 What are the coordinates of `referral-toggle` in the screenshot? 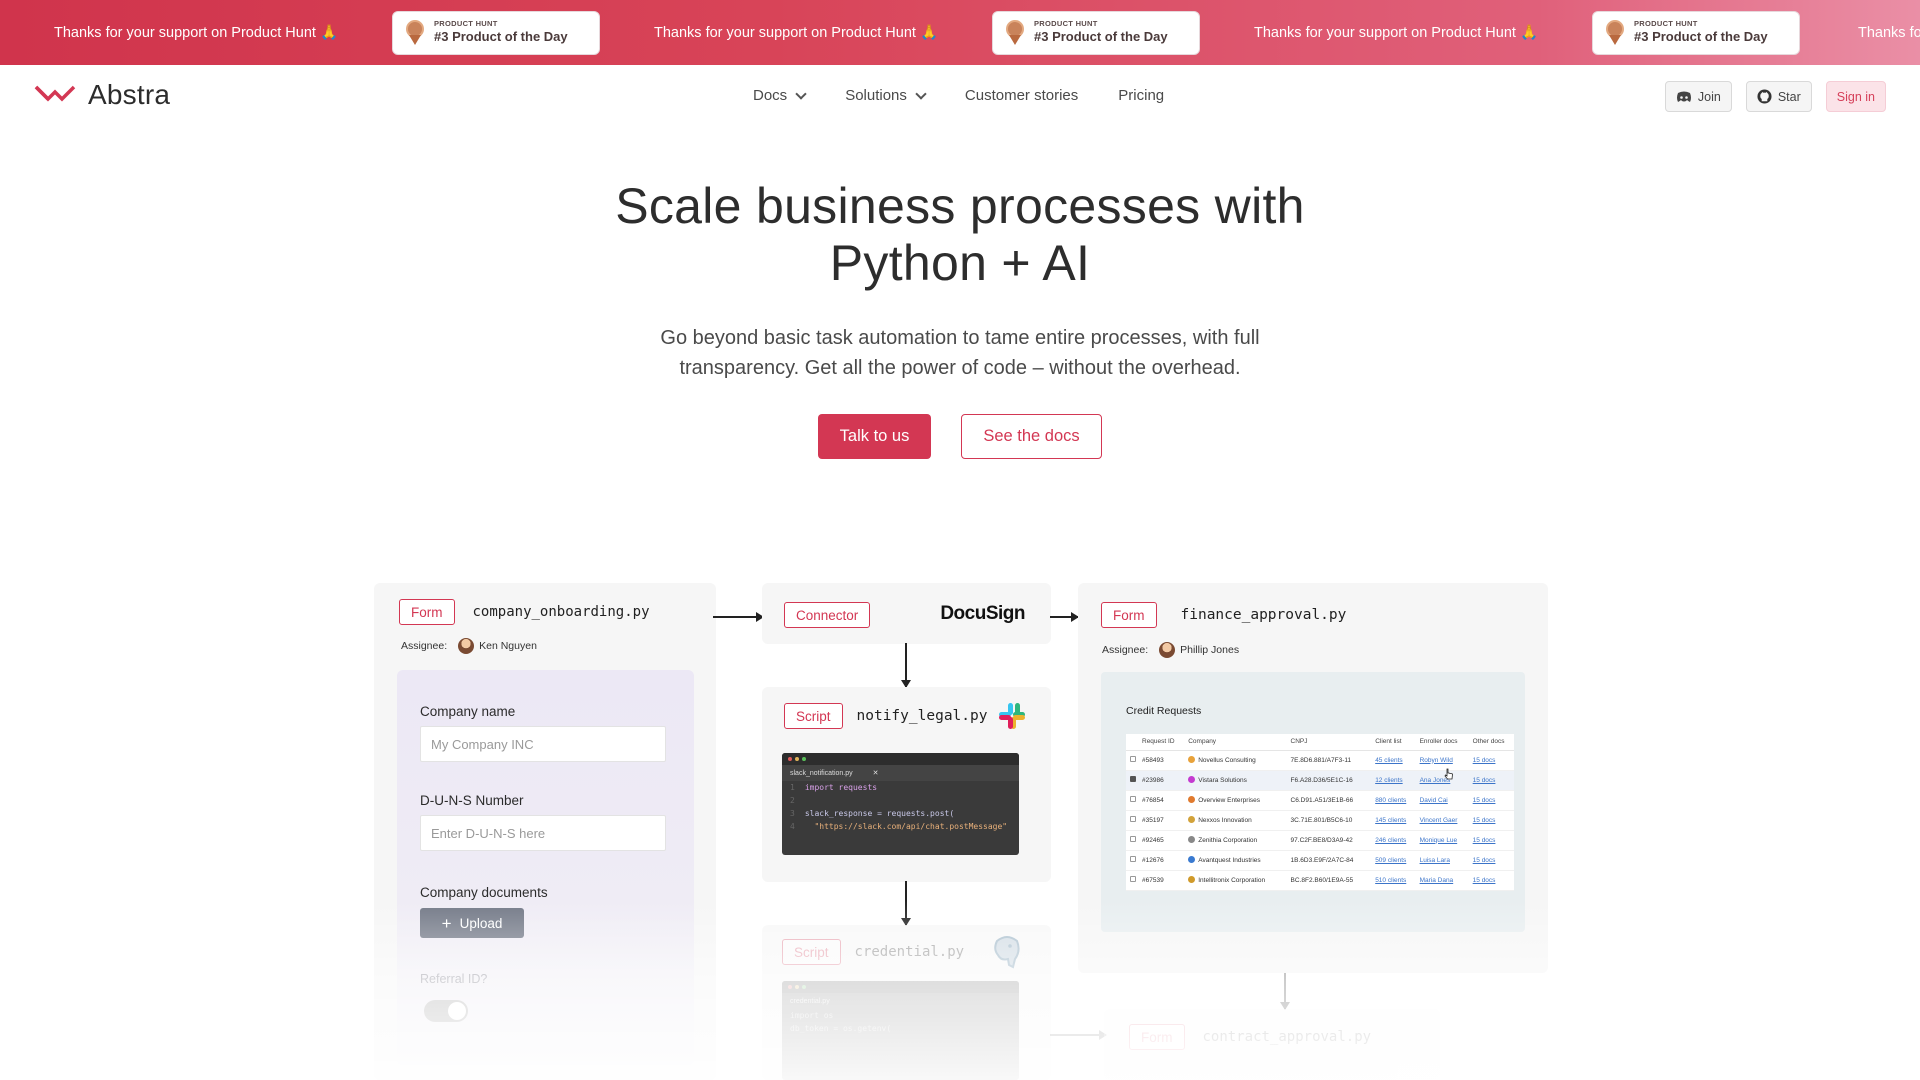 It's located at (446, 1011).